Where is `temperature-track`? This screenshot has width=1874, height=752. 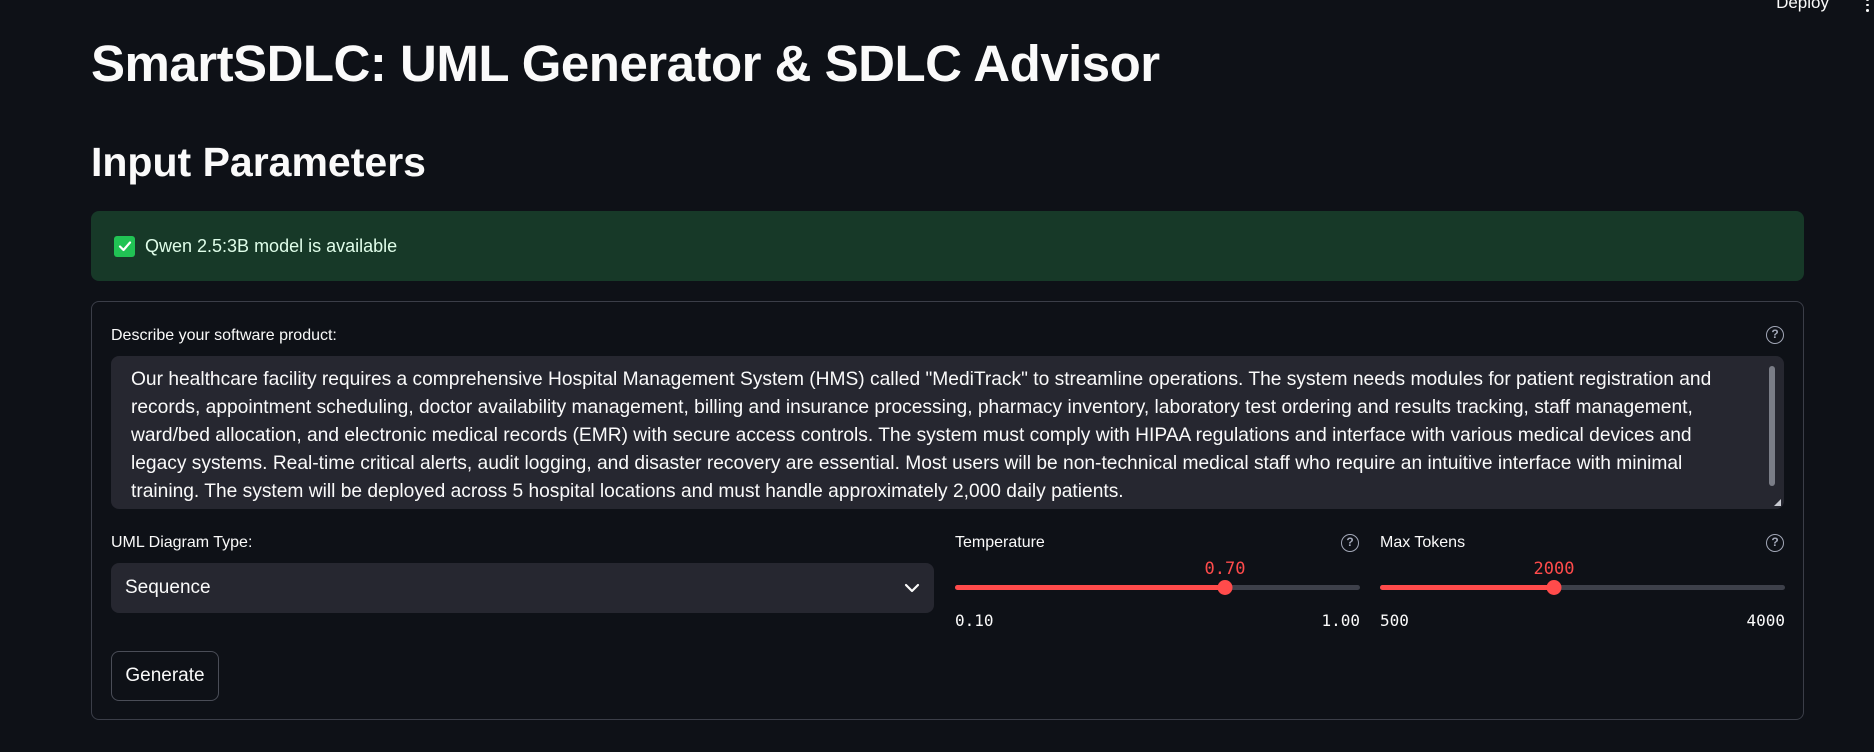 temperature-track is located at coordinates (1157, 587).